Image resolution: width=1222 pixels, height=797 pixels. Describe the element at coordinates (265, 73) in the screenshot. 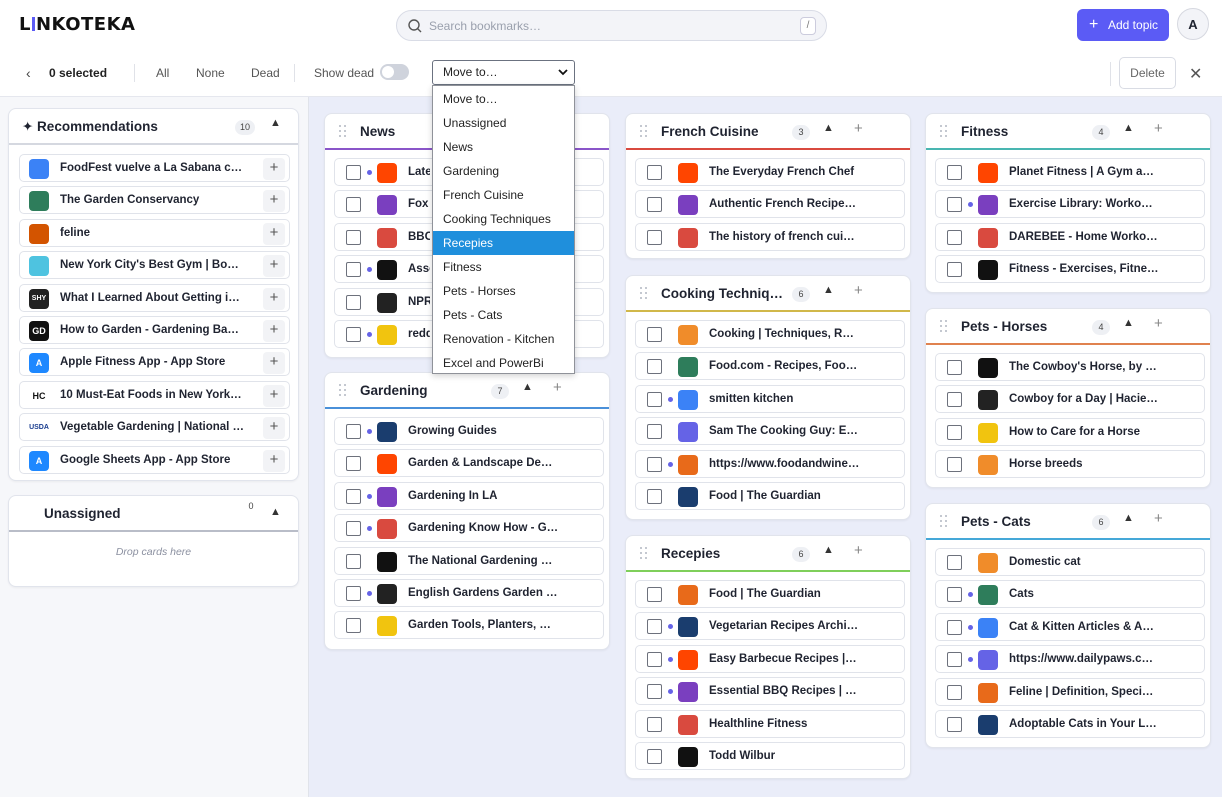

I see `select-dead-button: Dead` at that location.